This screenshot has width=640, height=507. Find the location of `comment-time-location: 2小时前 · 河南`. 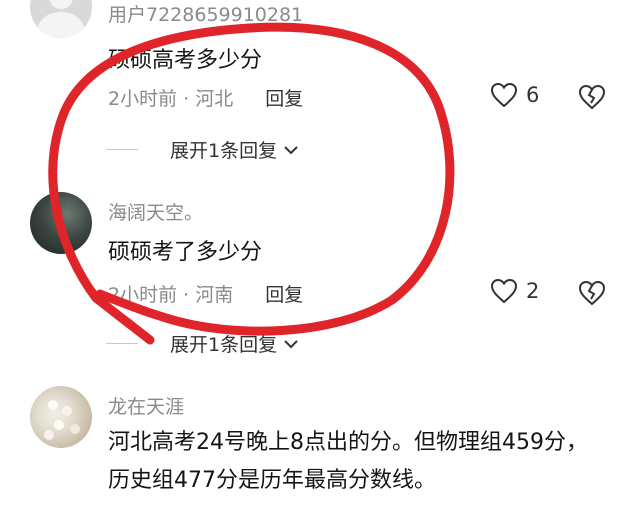

comment-time-location: 2小时前 · 河南 is located at coordinates (171, 295).